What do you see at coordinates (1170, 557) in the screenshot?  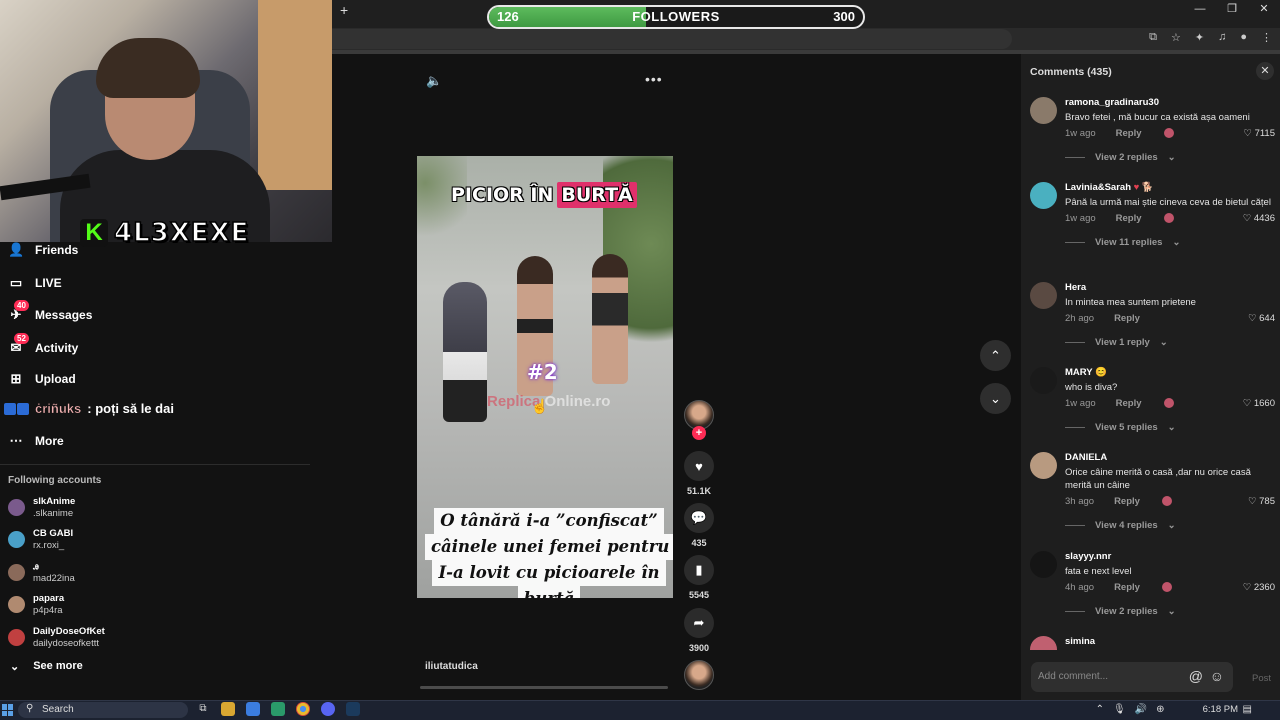 I see `comment-username: slayyy.nnr` at bounding box center [1170, 557].